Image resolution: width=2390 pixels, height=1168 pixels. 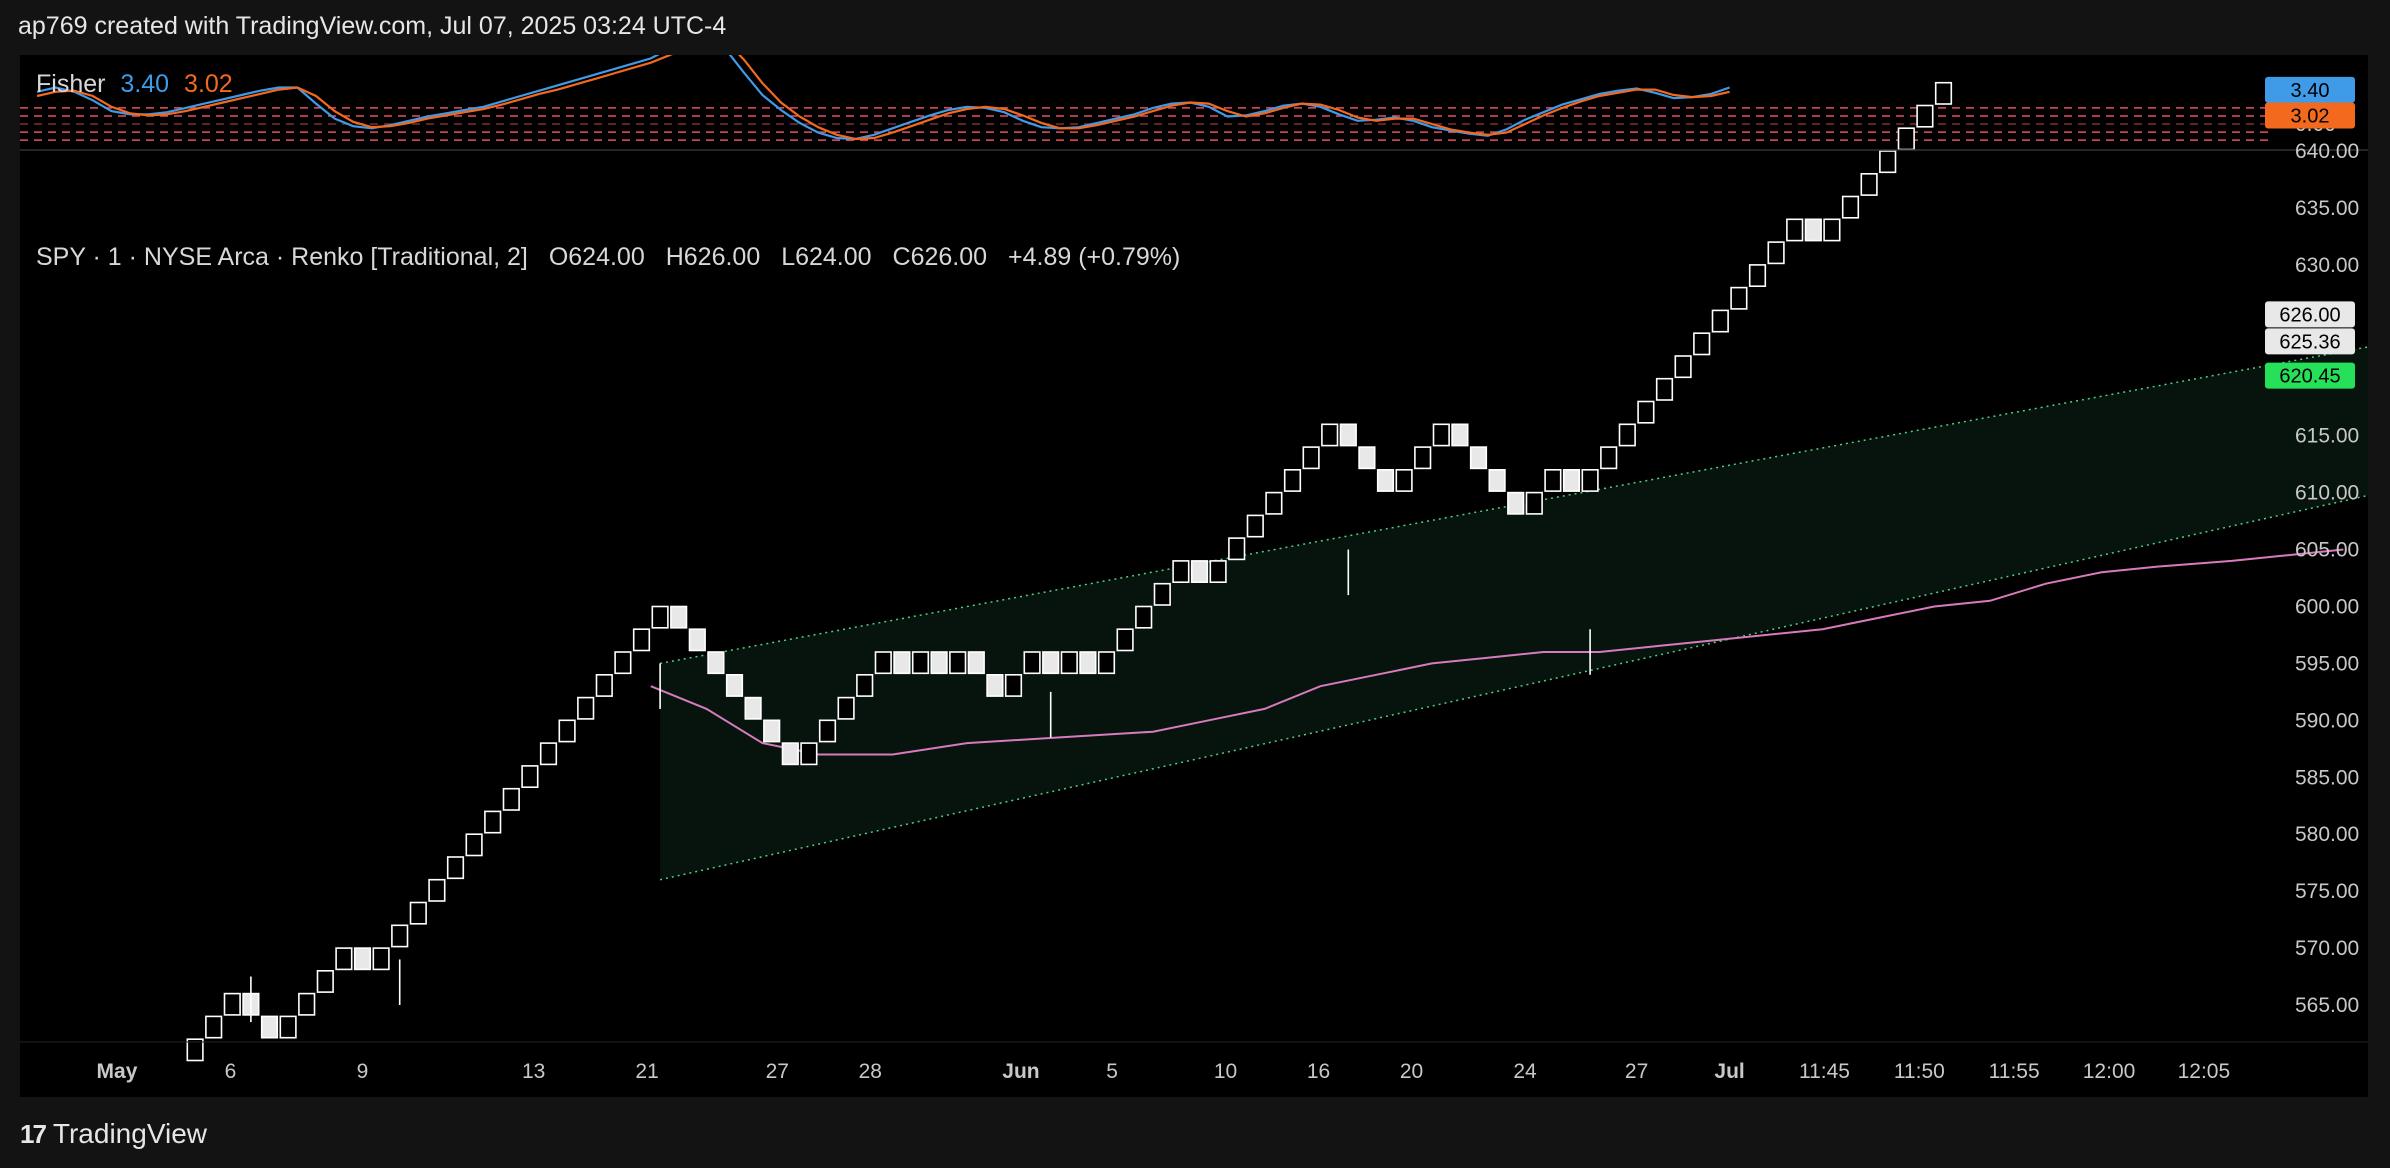 What do you see at coordinates (2309, 342) in the screenshot?
I see `ma-price-tag: 625.36` at bounding box center [2309, 342].